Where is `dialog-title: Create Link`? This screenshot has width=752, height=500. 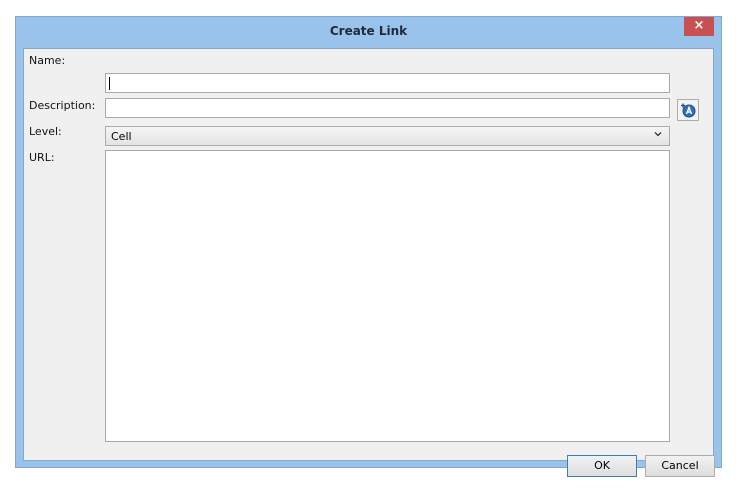
dialog-title: Create Link is located at coordinates (368, 31).